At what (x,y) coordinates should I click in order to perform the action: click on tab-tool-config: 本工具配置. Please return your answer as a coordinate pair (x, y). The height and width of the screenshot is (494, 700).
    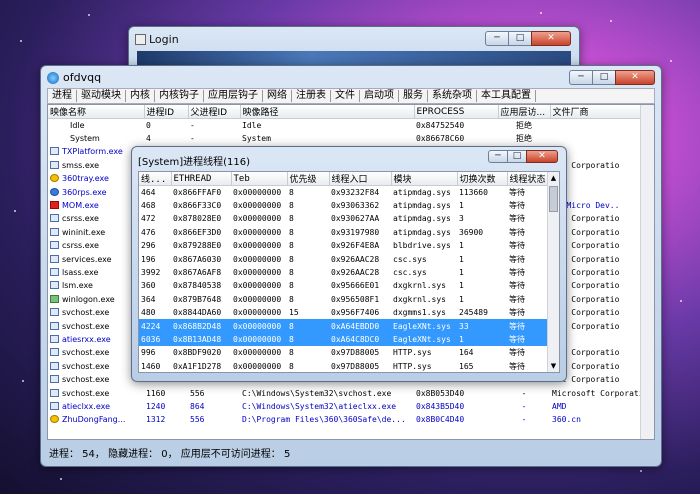
    Looking at the image, I should click on (506, 96).